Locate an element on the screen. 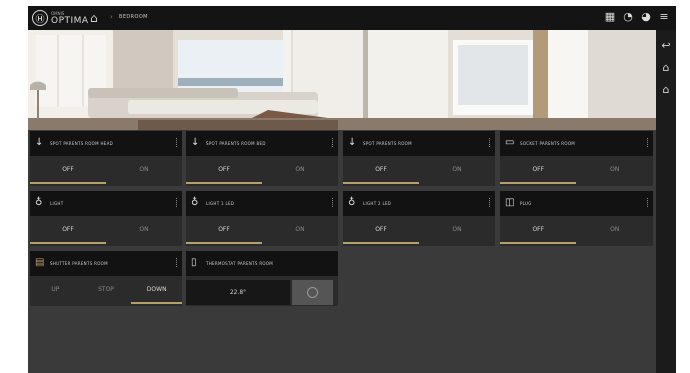 This screenshot has height=373, width=690. top-bar: Ⓗ OMNIS OPTIMA ⌂ › BEDROOM ▦ ◔ ◕ ≡ is located at coordinates (352, 18).